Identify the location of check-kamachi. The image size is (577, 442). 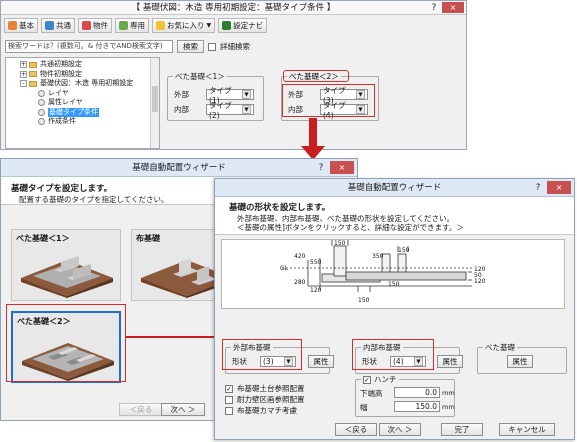
(229, 410).